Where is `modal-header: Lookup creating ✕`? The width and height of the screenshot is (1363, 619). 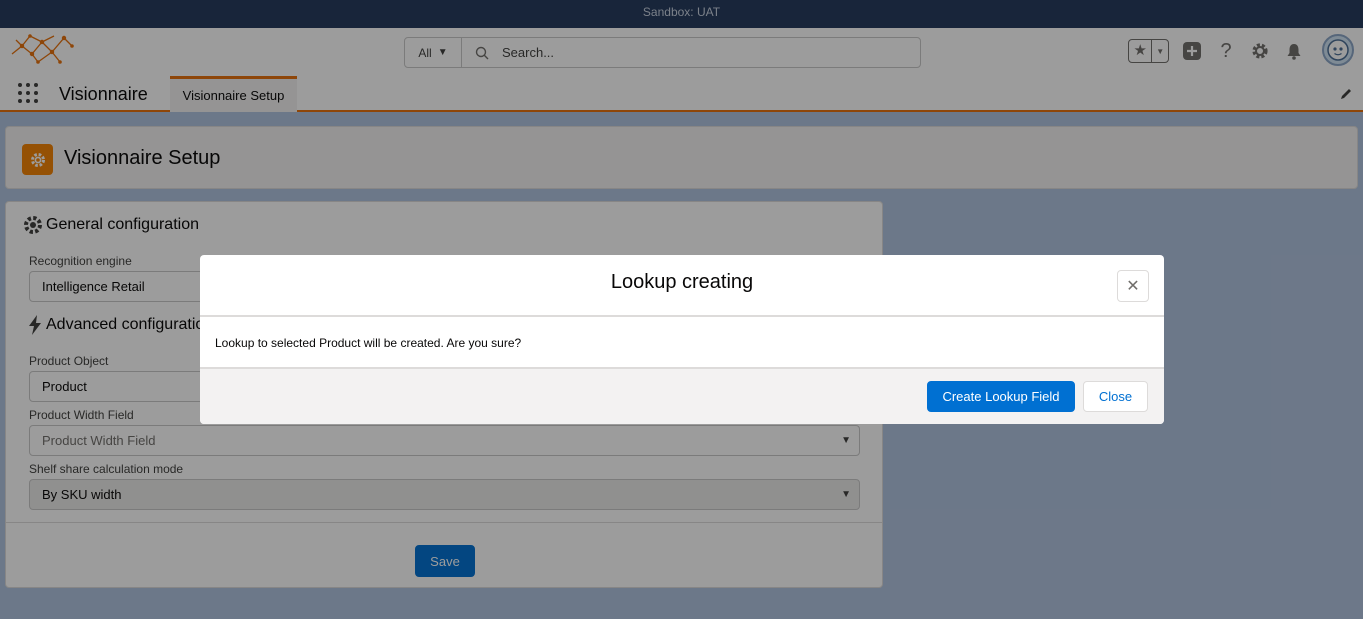
modal-header: Lookup creating ✕ is located at coordinates (682, 286).